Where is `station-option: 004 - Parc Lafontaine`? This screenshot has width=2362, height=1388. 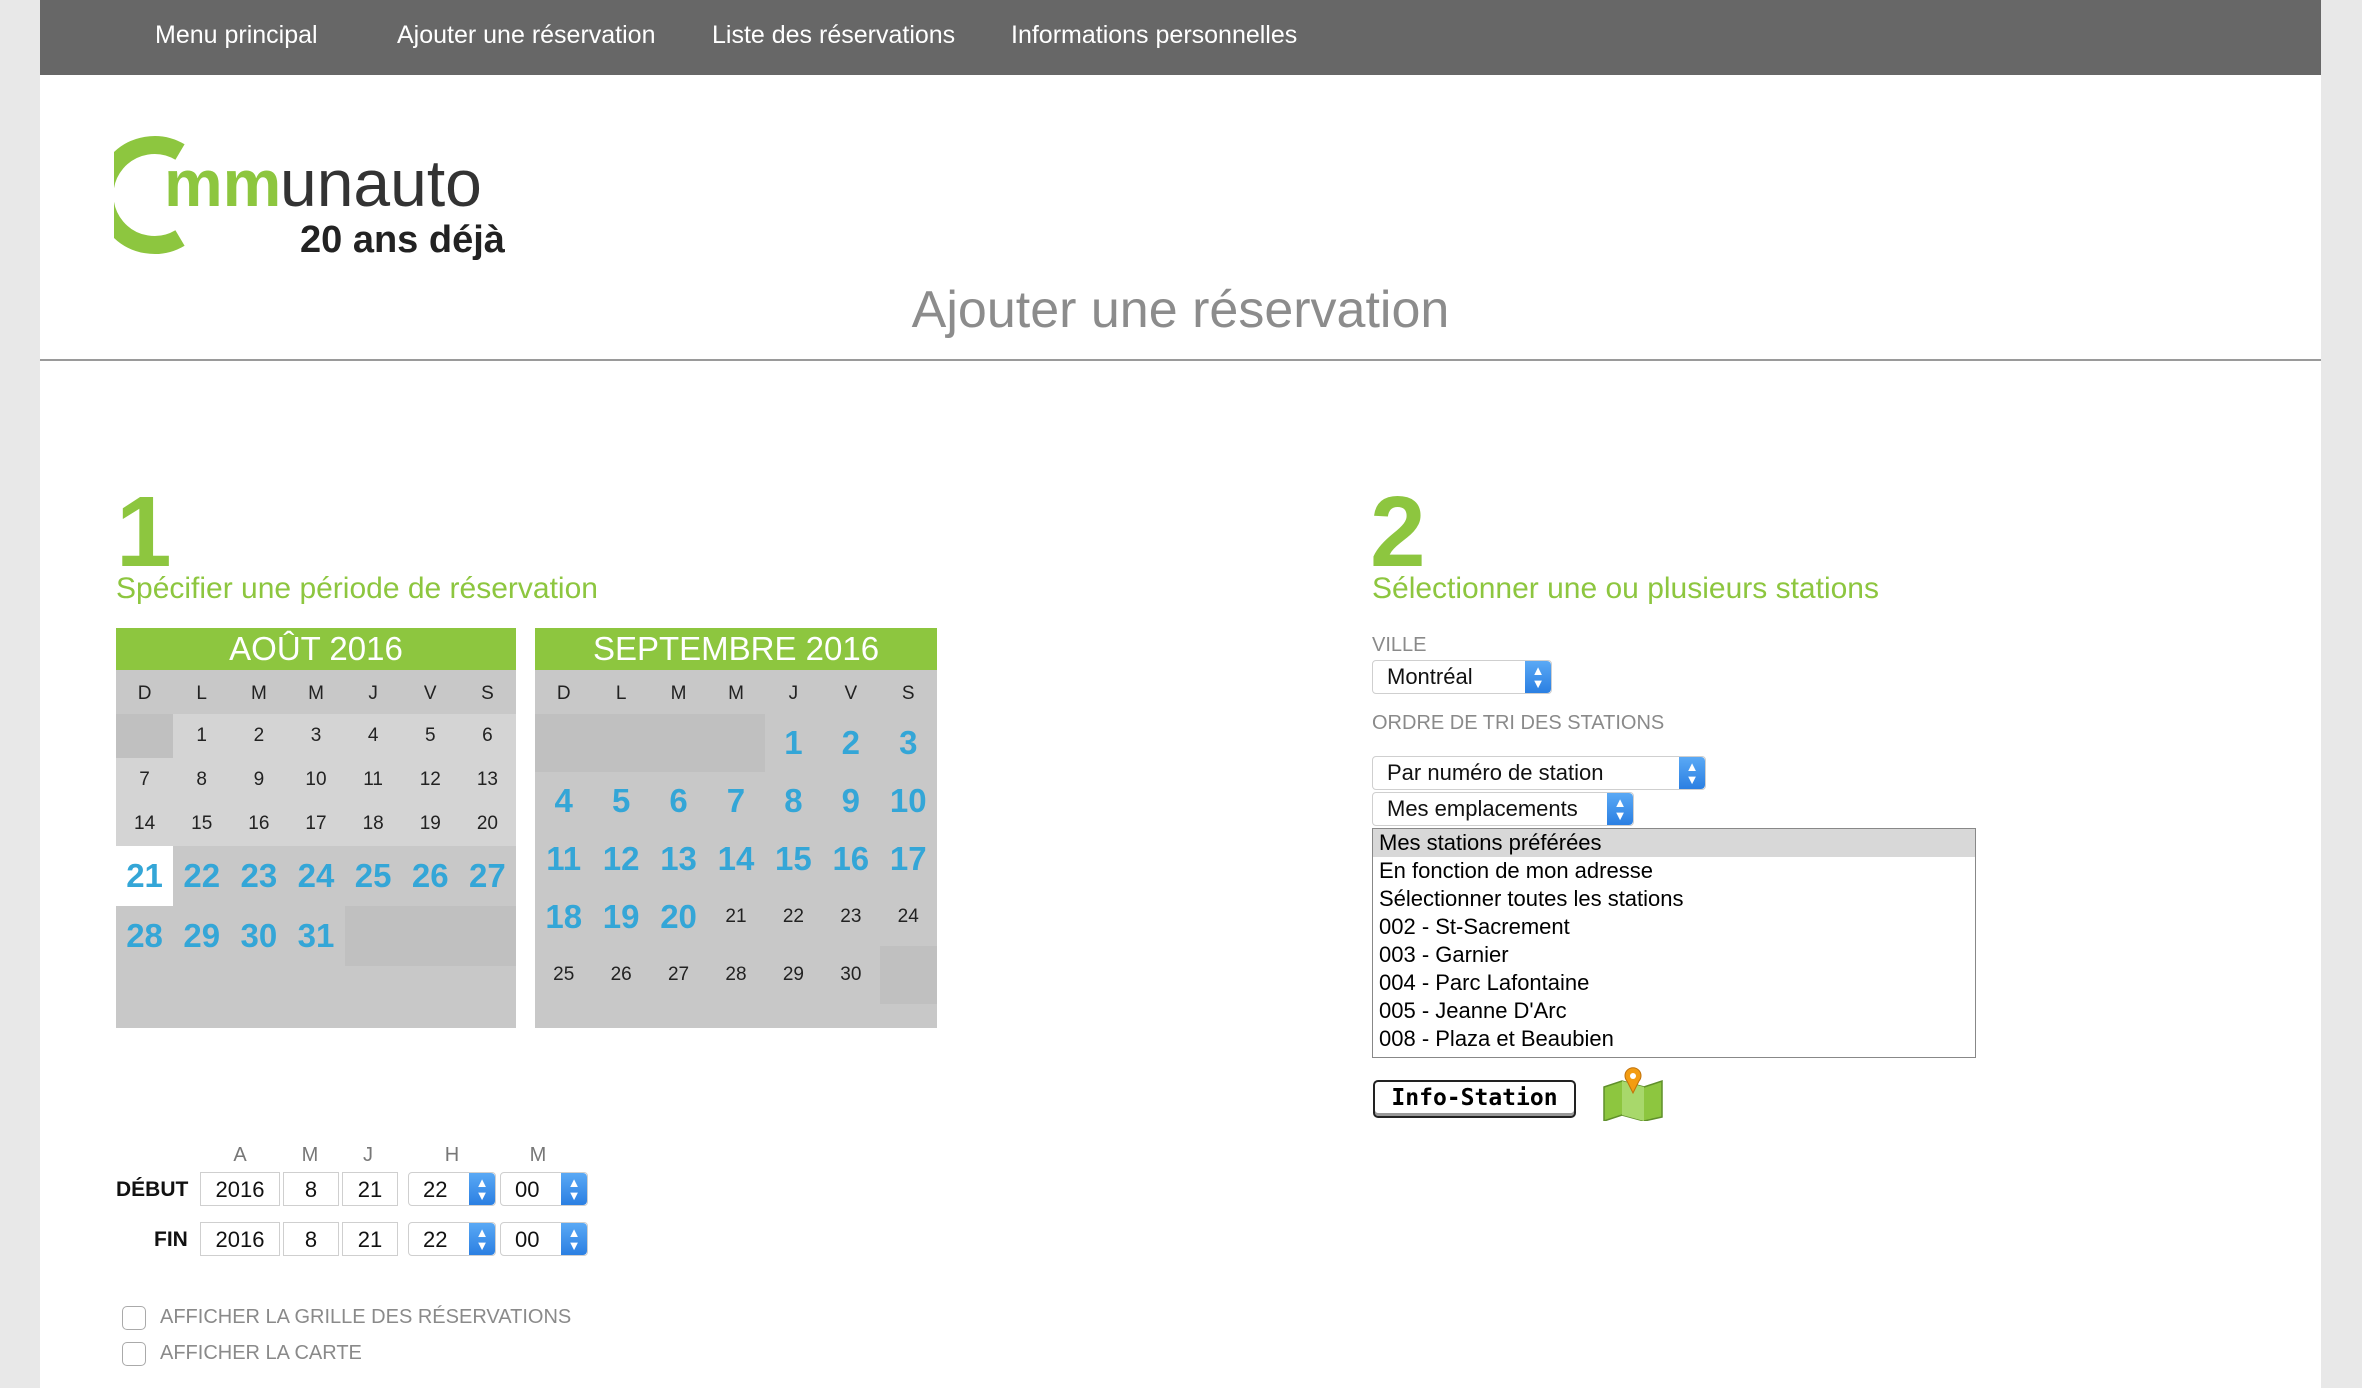
station-option: 004 - Parc Lafontaine is located at coordinates (1674, 983).